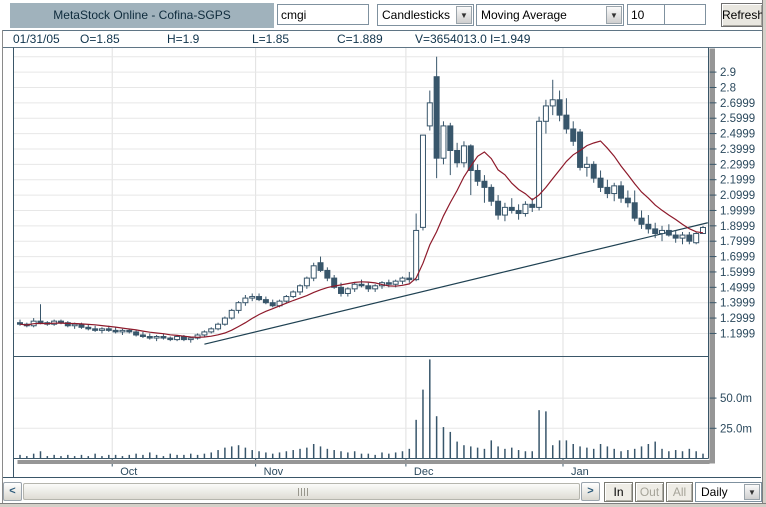 This screenshot has width=766, height=507. Describe the element at coordinates (737, 242) in the screenshot. I see `price-axis-label: 1.7999` at that location.